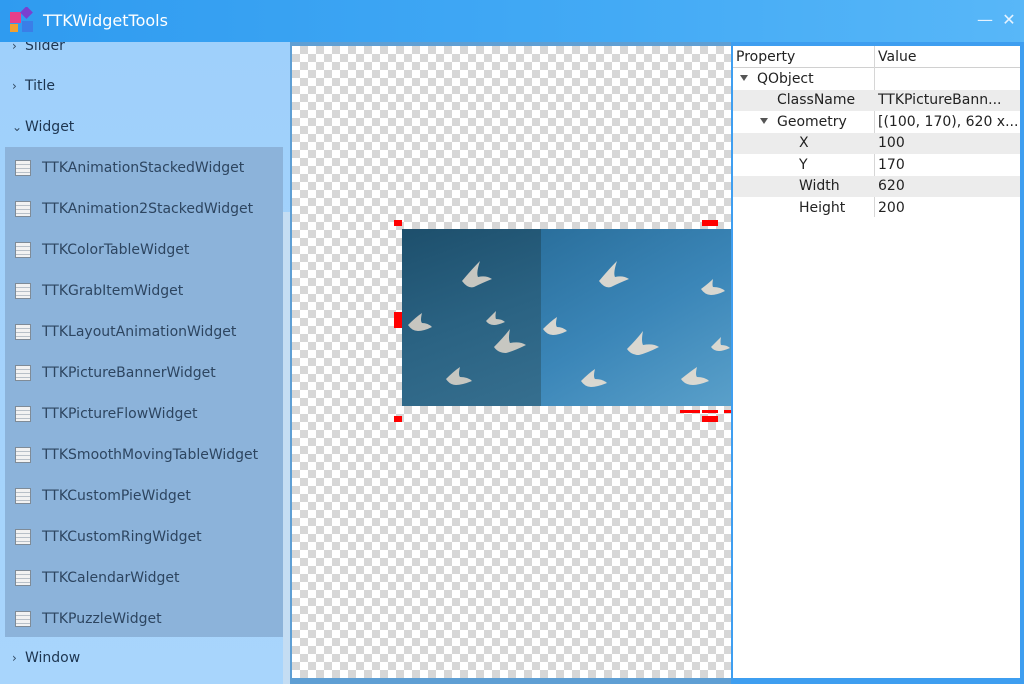  Describe the element at coordinates (116, 495) in the screenshot. I see `item-label: TTKCustomPieWidget` at that location.